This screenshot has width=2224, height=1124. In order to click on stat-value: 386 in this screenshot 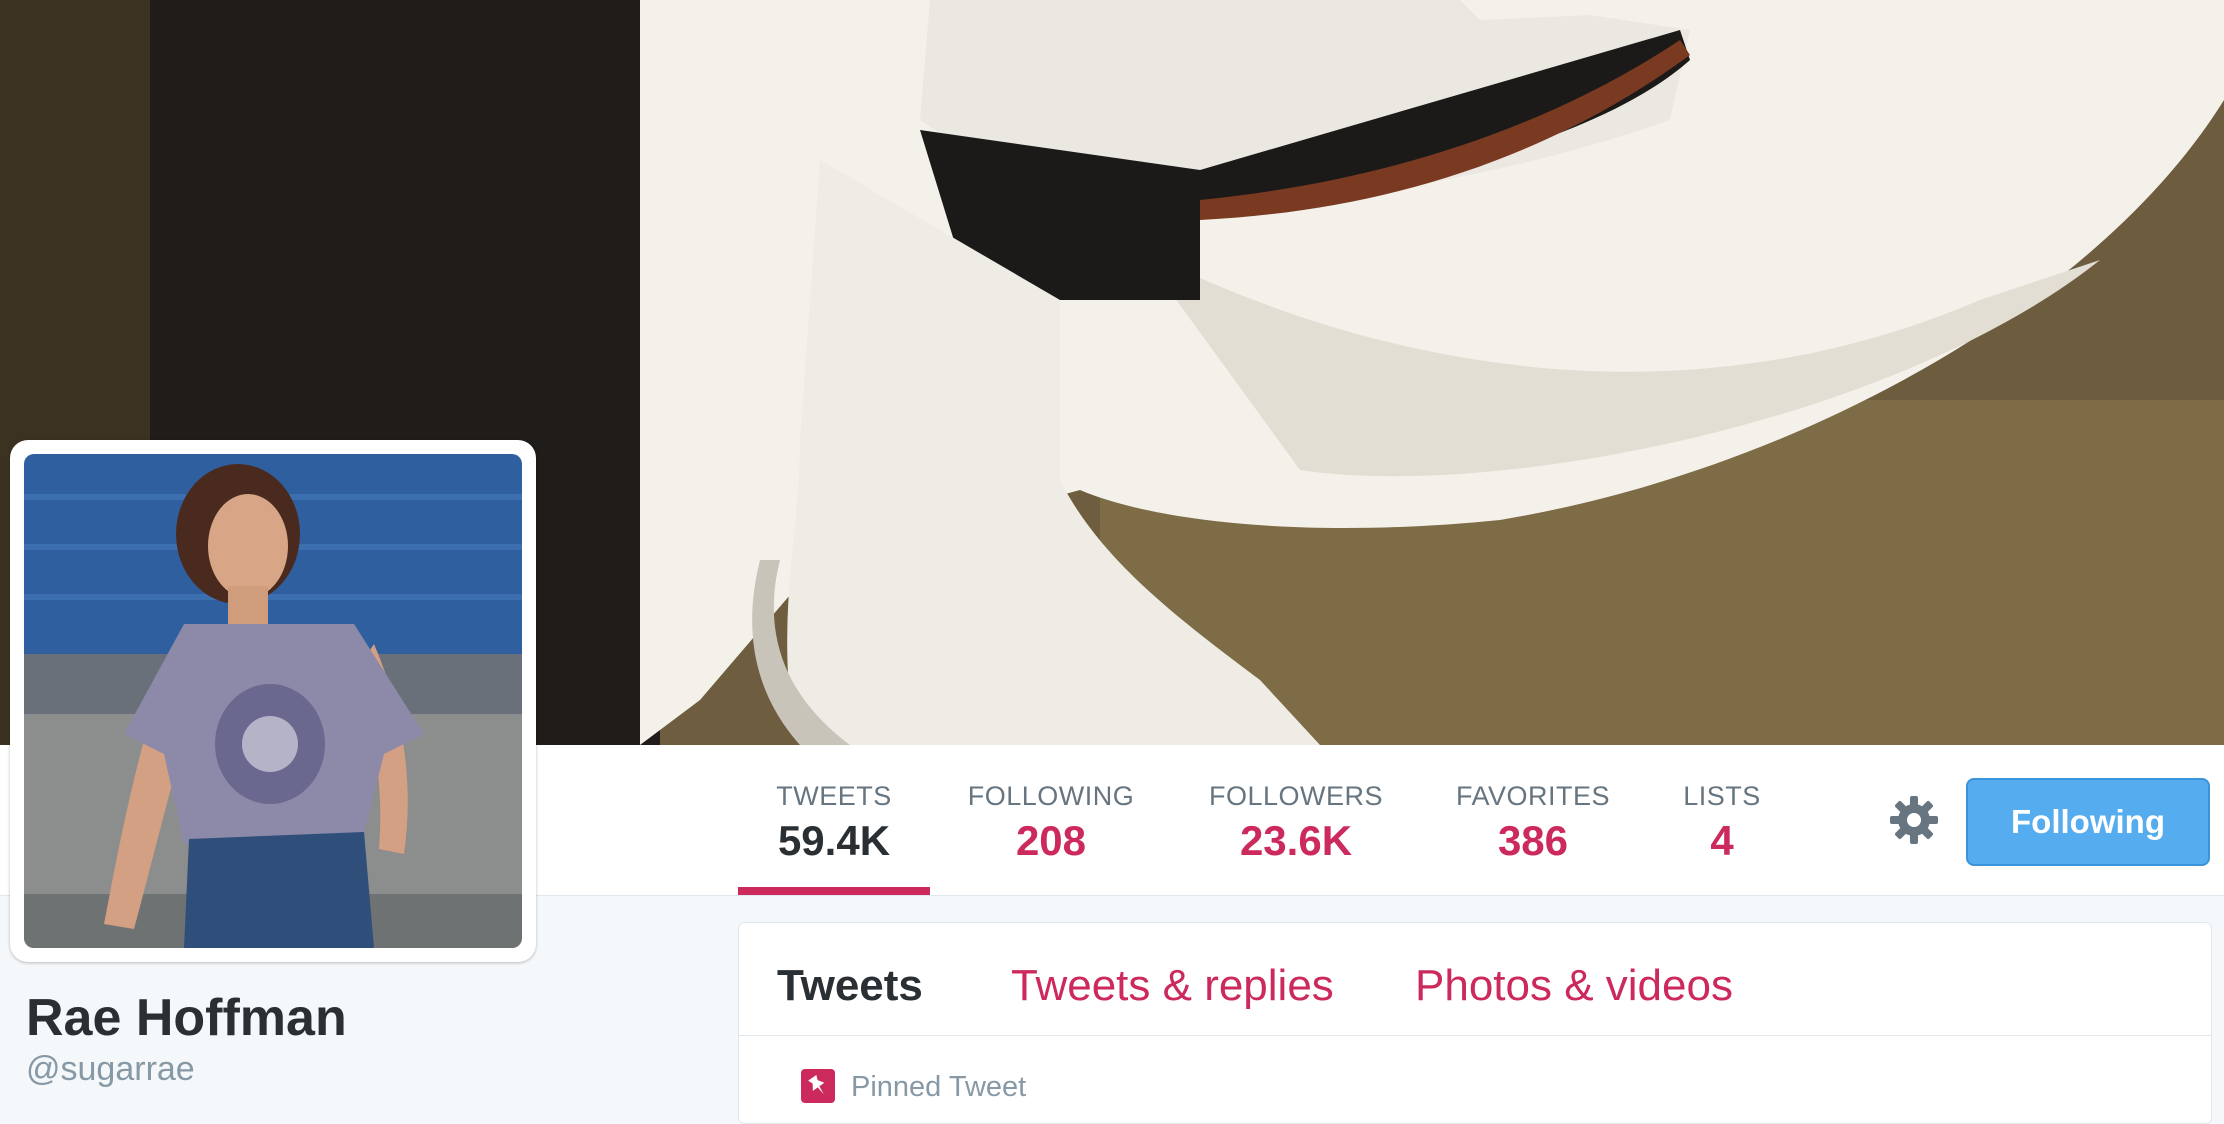, I will do `click(1533, 840)`.